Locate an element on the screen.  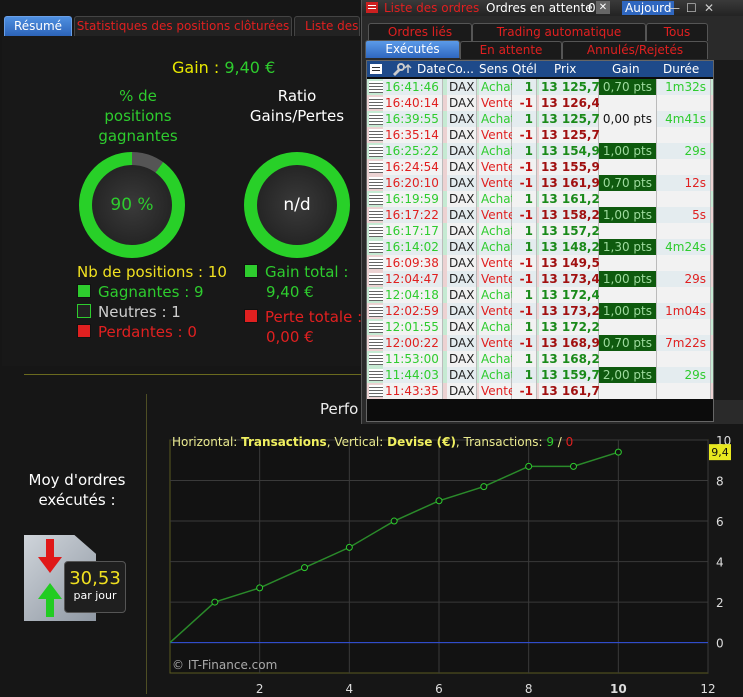
table-row: 16:17:22 DAX Vente -1 13 158,2 1,00 pts 5s is located at coordinates (540, 215).